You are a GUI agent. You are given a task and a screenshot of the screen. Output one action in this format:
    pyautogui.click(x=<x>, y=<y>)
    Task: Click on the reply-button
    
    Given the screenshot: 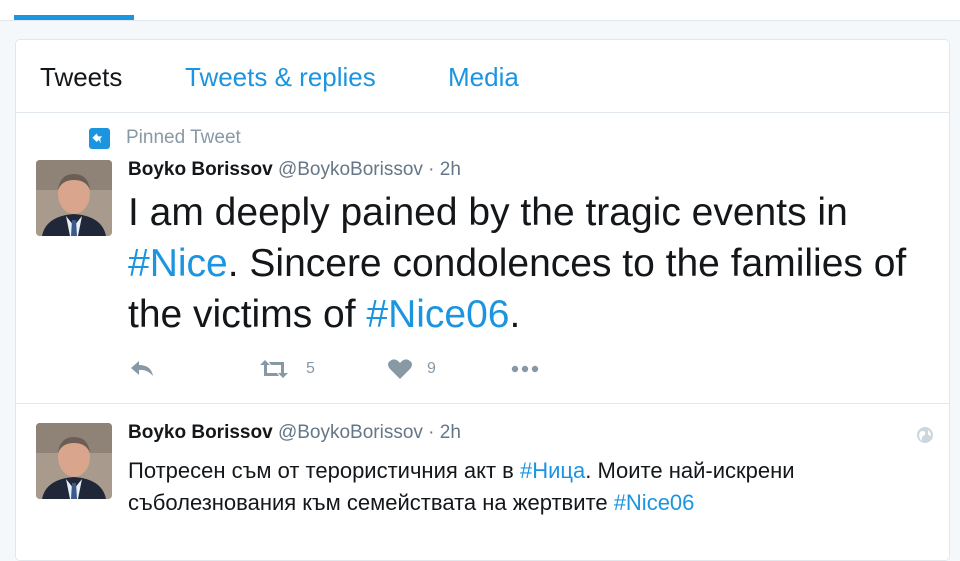 What is the action you would take?
    pyautogui.click(x=148, y=369)
    